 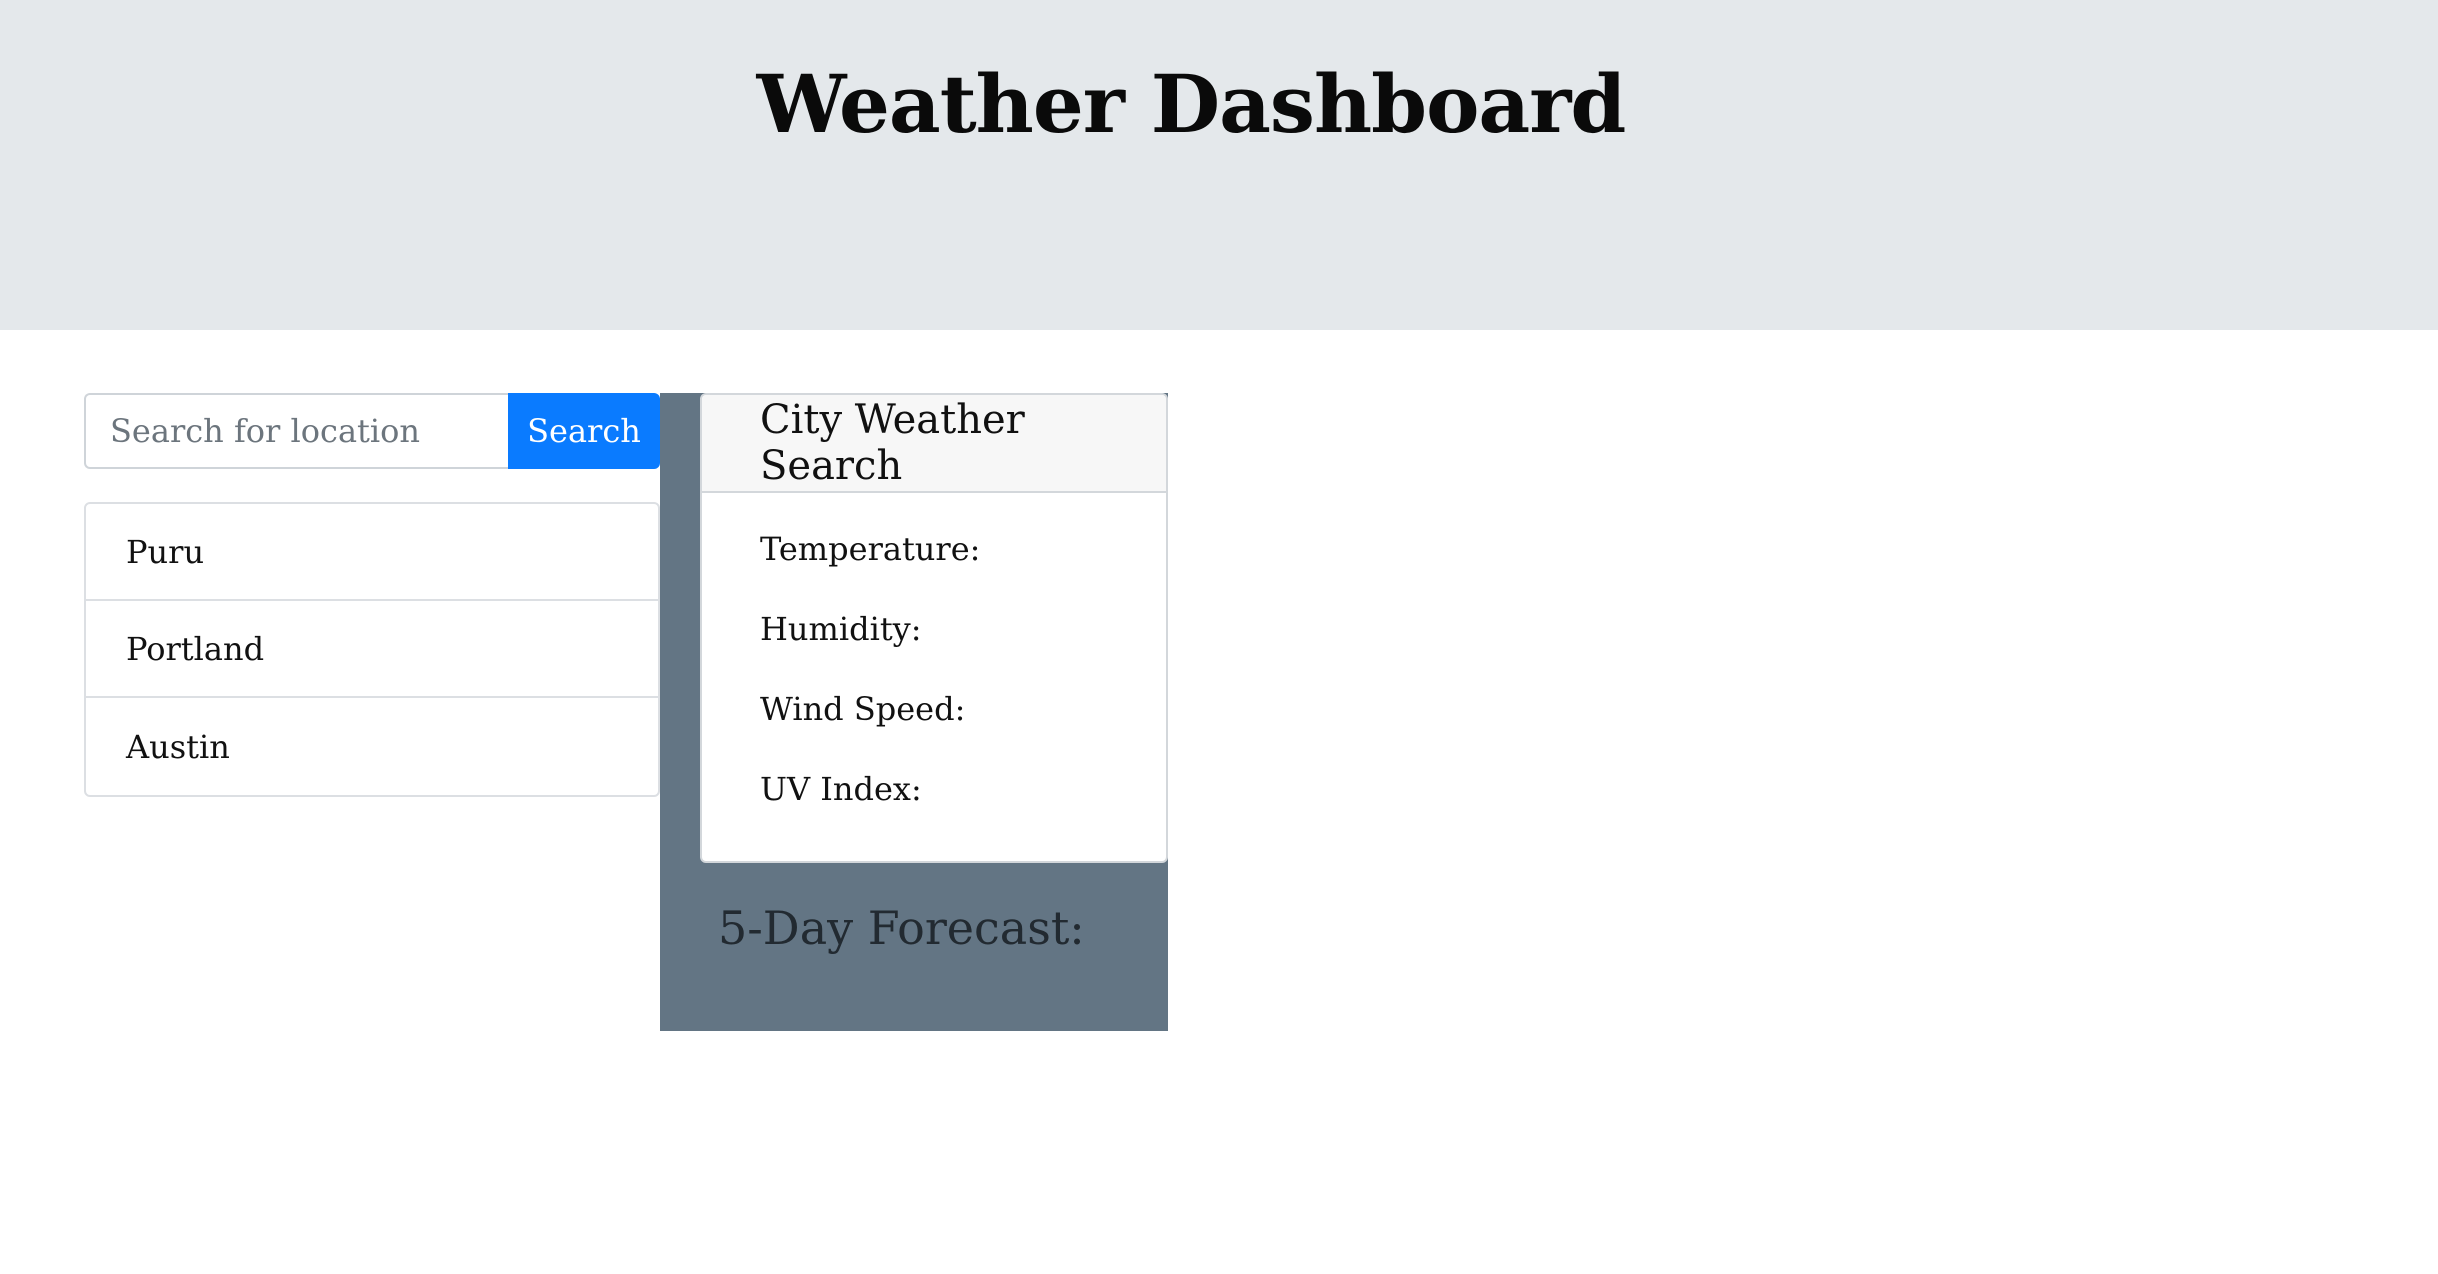 I want to click on forecast-title: 5-Day Forecast:, so click(x=901, y=928).